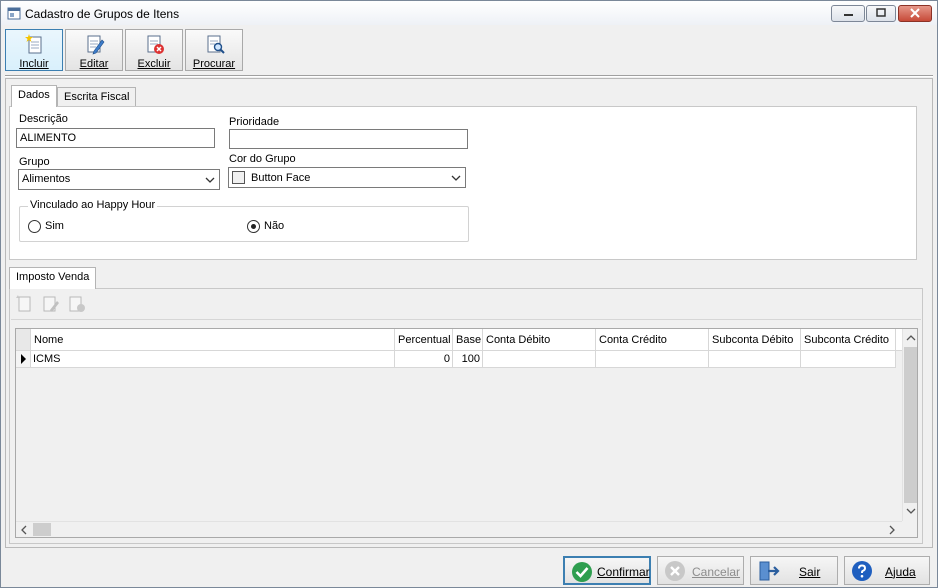 This screenshot has width=938, height=588. What do you see at coordinates (214, 64) in the screenshot?
I see `procurar-label: Procurar` at bounding box center [214, 64].